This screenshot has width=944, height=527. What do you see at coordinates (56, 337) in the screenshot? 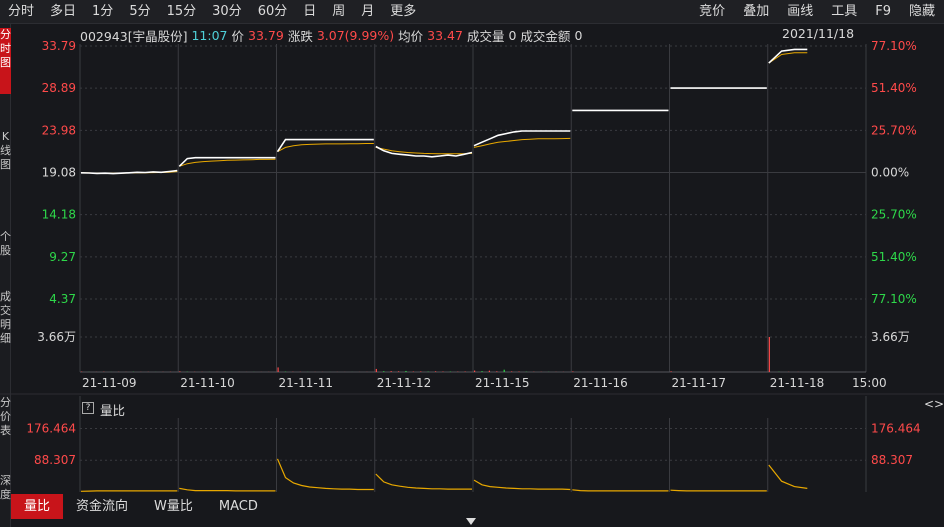
I see `volume-max-label: 3.66万` at bounding box center [56, 337].